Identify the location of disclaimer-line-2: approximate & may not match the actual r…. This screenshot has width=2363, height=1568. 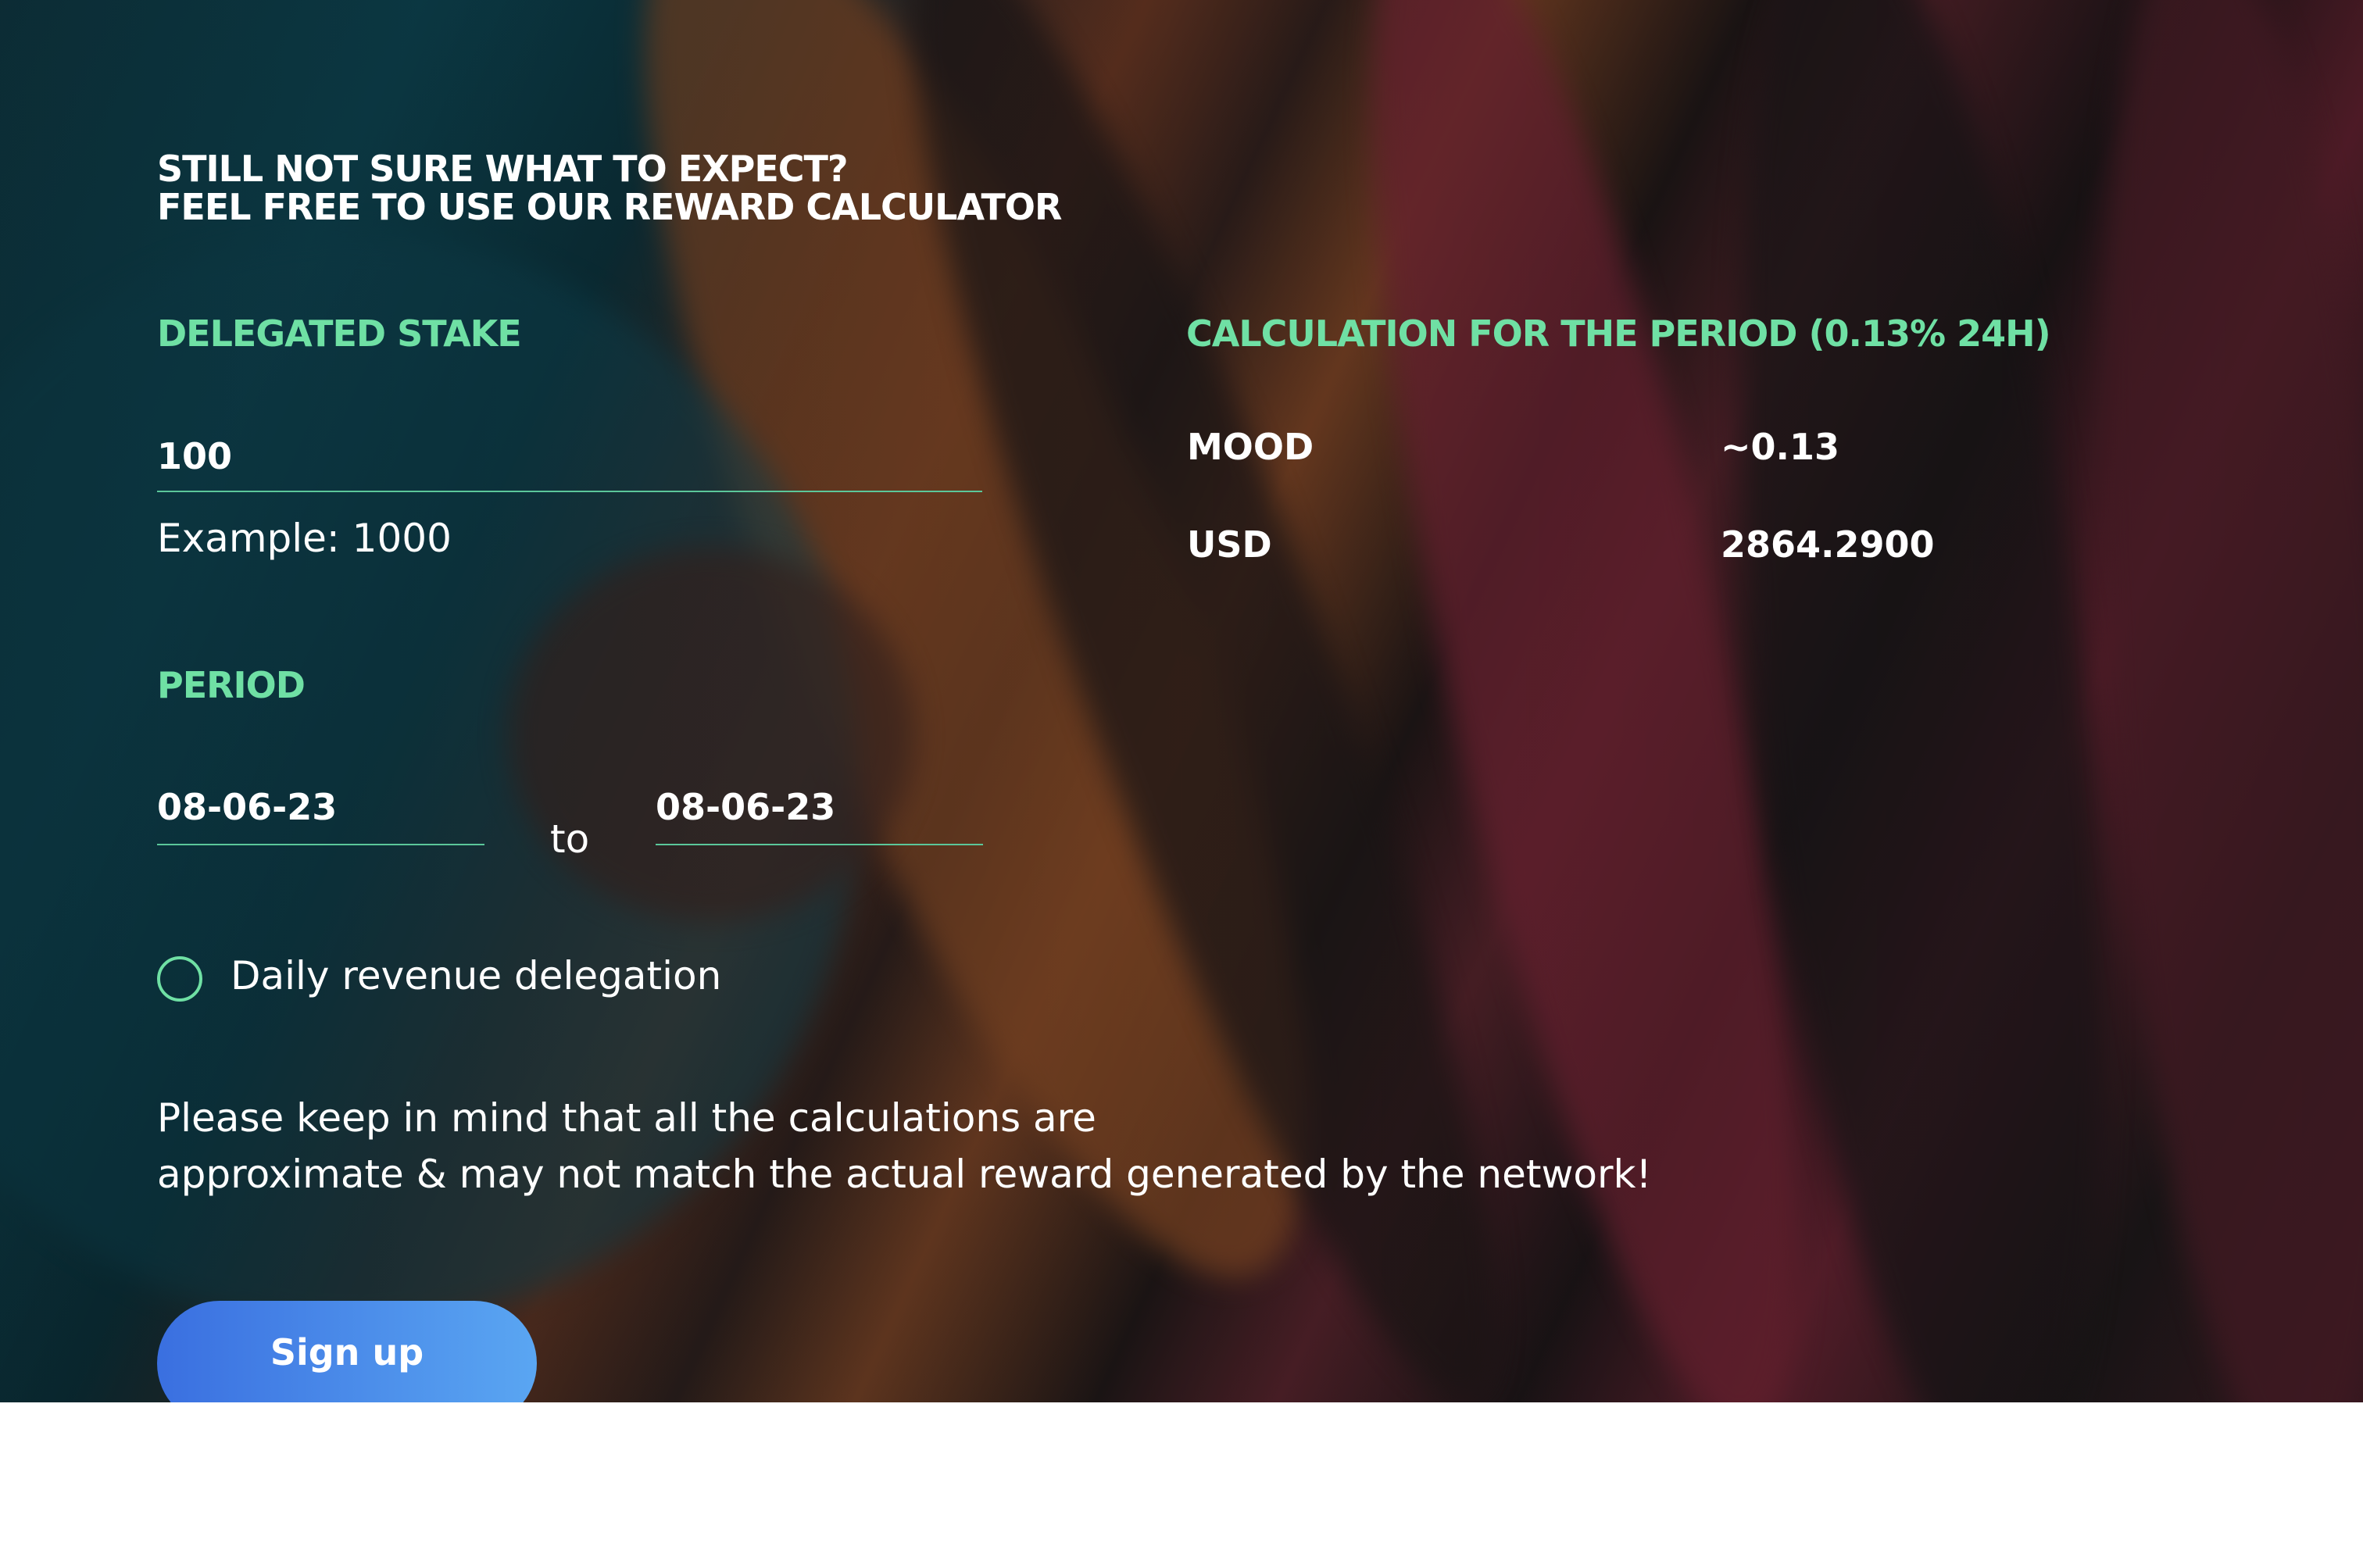
(904, 1174).